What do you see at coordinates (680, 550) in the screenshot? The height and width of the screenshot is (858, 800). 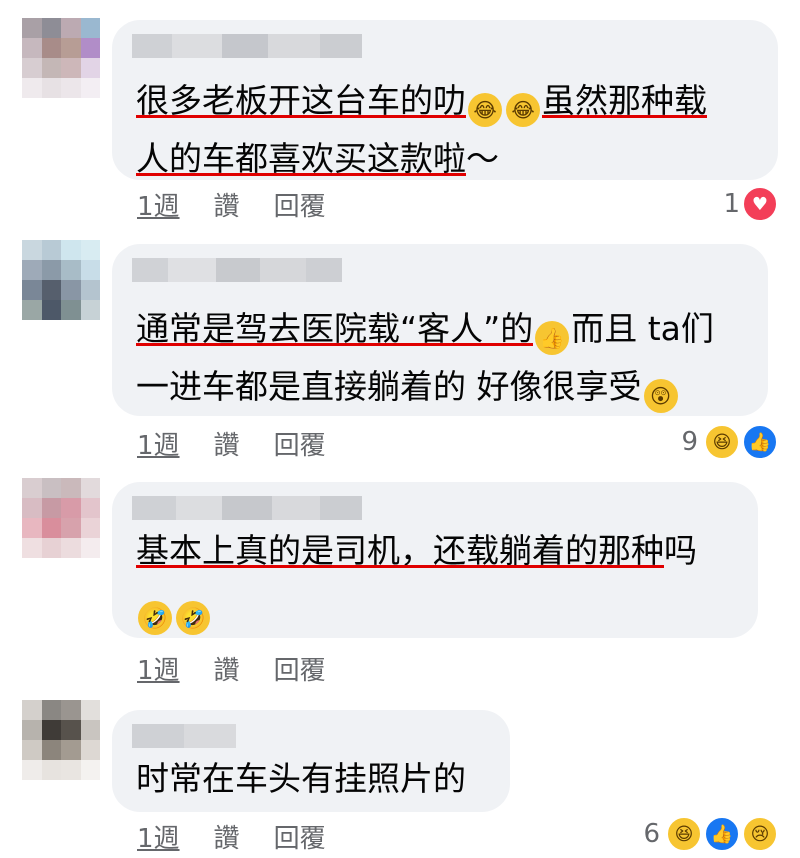 I see `comment-text-span: 吗` at bounding box center [680, 550].